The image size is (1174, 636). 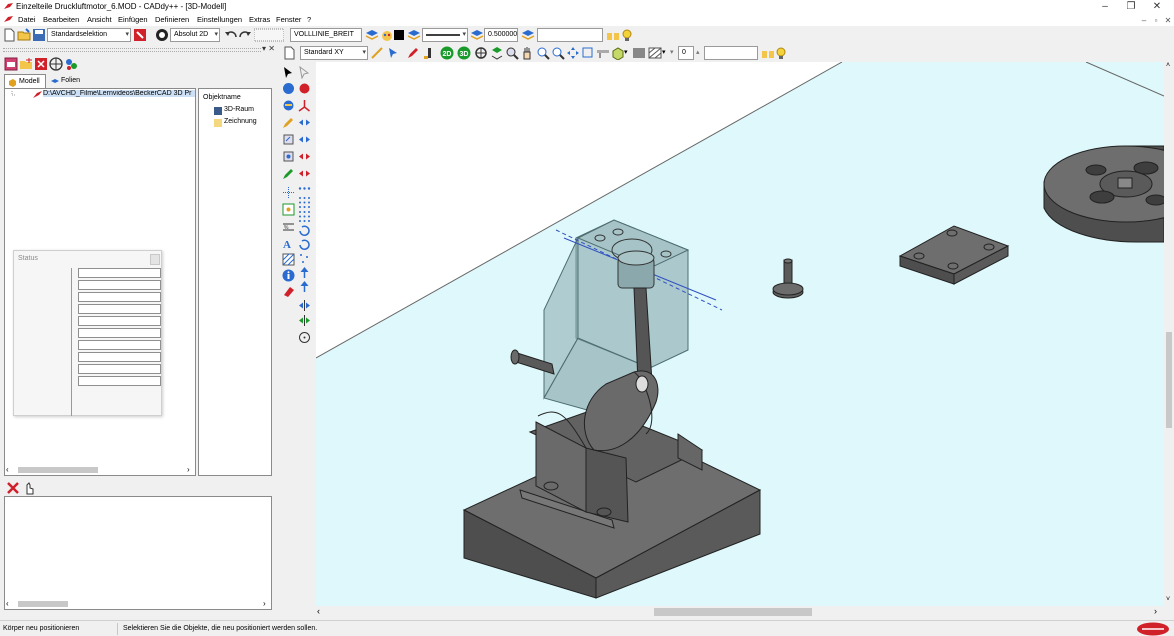 I want to click on measure-icon, so click(x=377, y=53).